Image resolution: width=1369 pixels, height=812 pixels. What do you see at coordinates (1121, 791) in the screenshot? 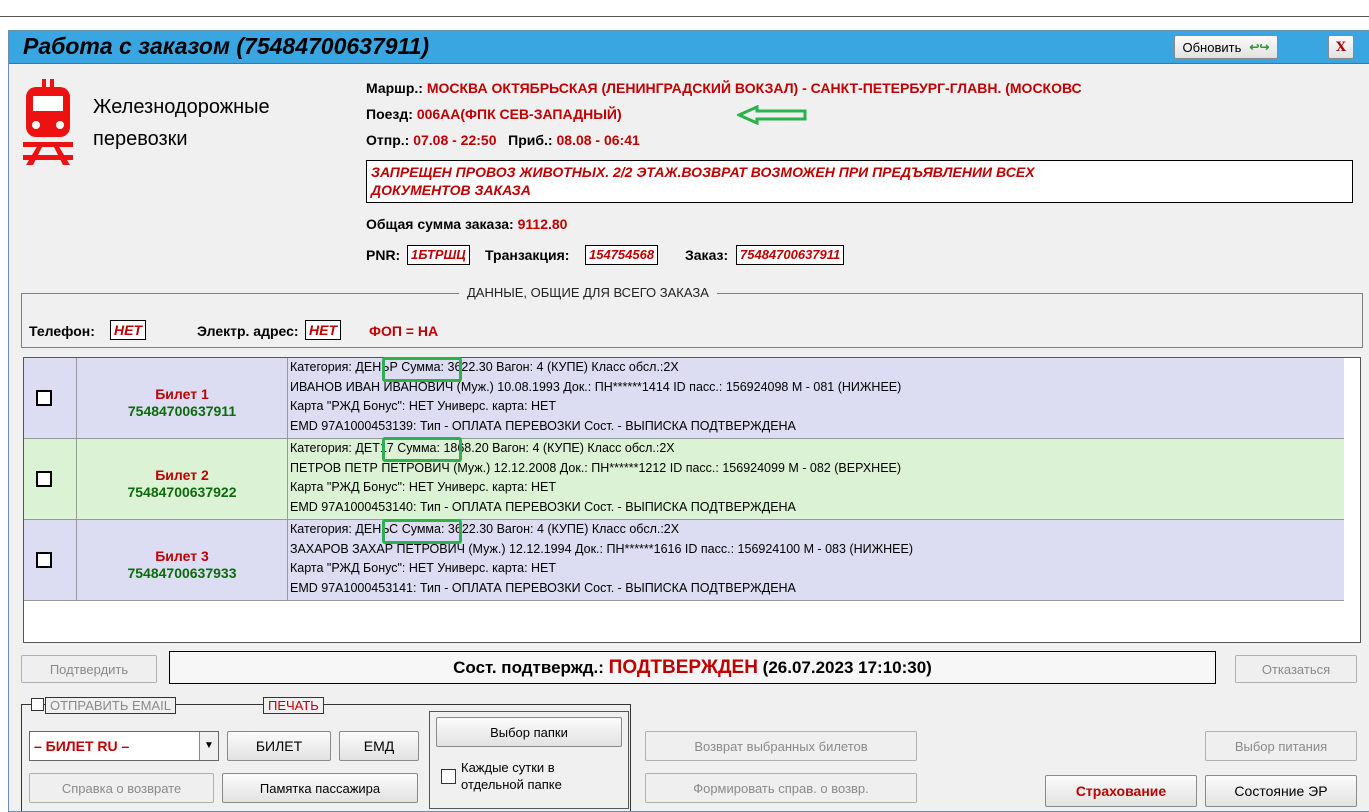
I see `insurance-button: Страхование` at bounding box center [1121, 791].